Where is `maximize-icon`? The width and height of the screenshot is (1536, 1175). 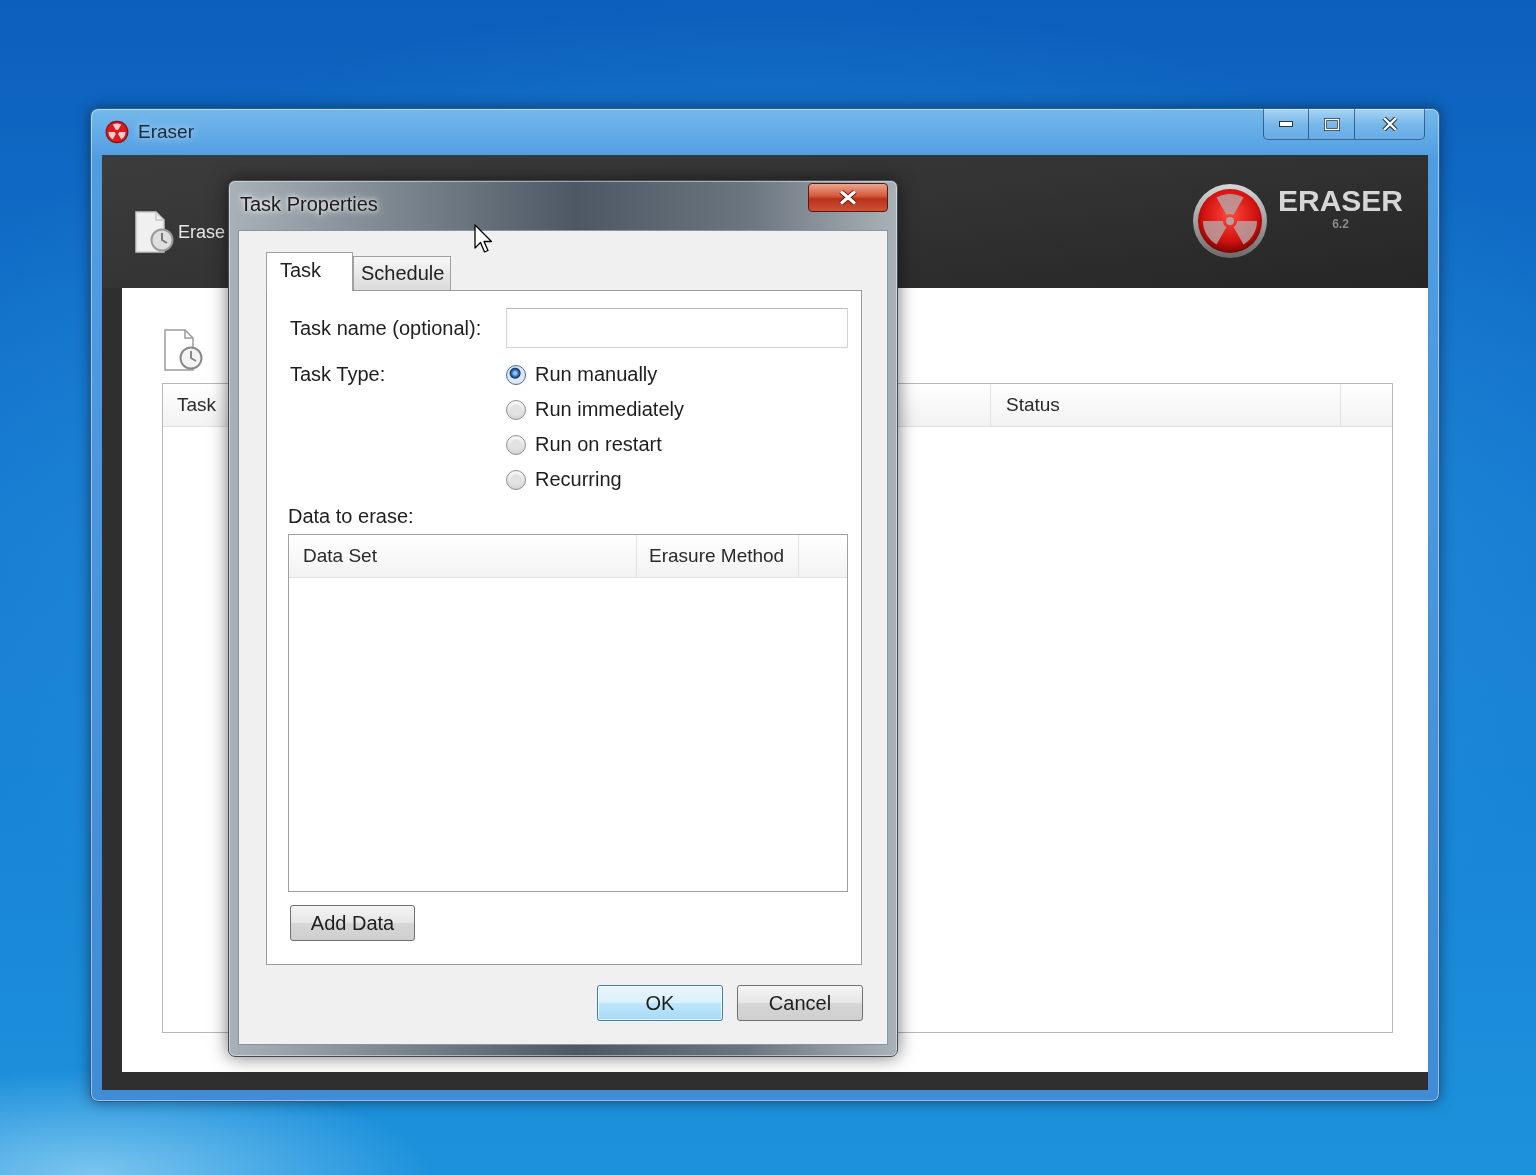 maximize-icon is located at coordinates (1331, 124).